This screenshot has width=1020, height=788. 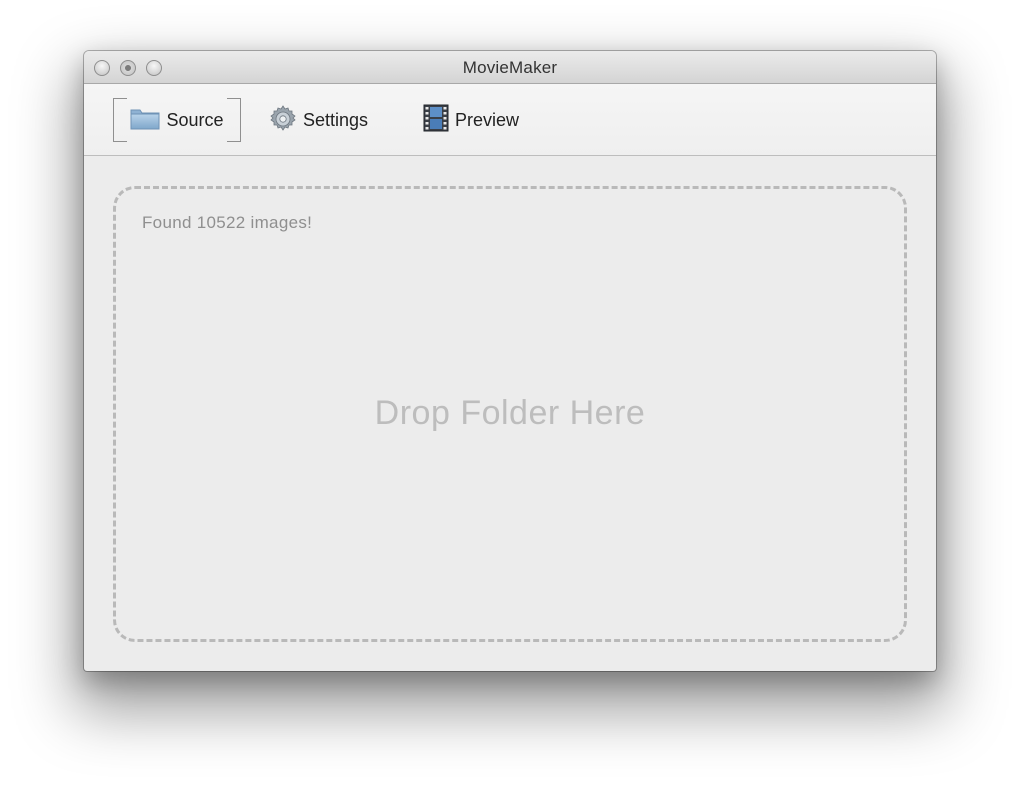 What do you see at coordinates (195, 119) in the screenshot?
I see `toolbar-source-label: Source` at bounding box center [195, 119].